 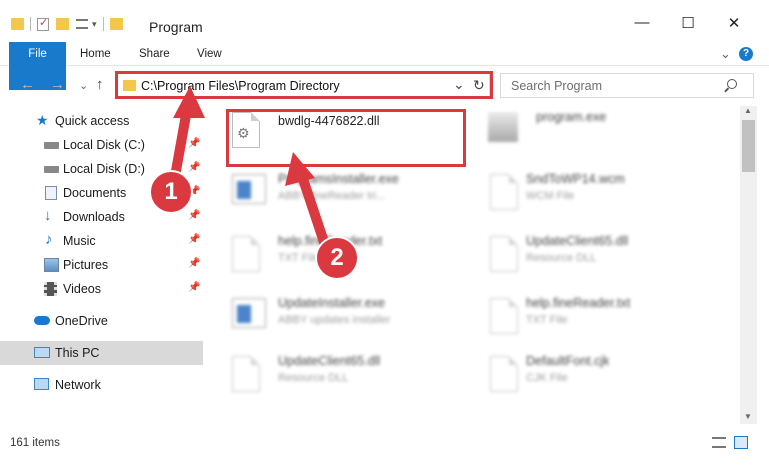 I want to click on title-folder-icon, so click(x=116, y=24).